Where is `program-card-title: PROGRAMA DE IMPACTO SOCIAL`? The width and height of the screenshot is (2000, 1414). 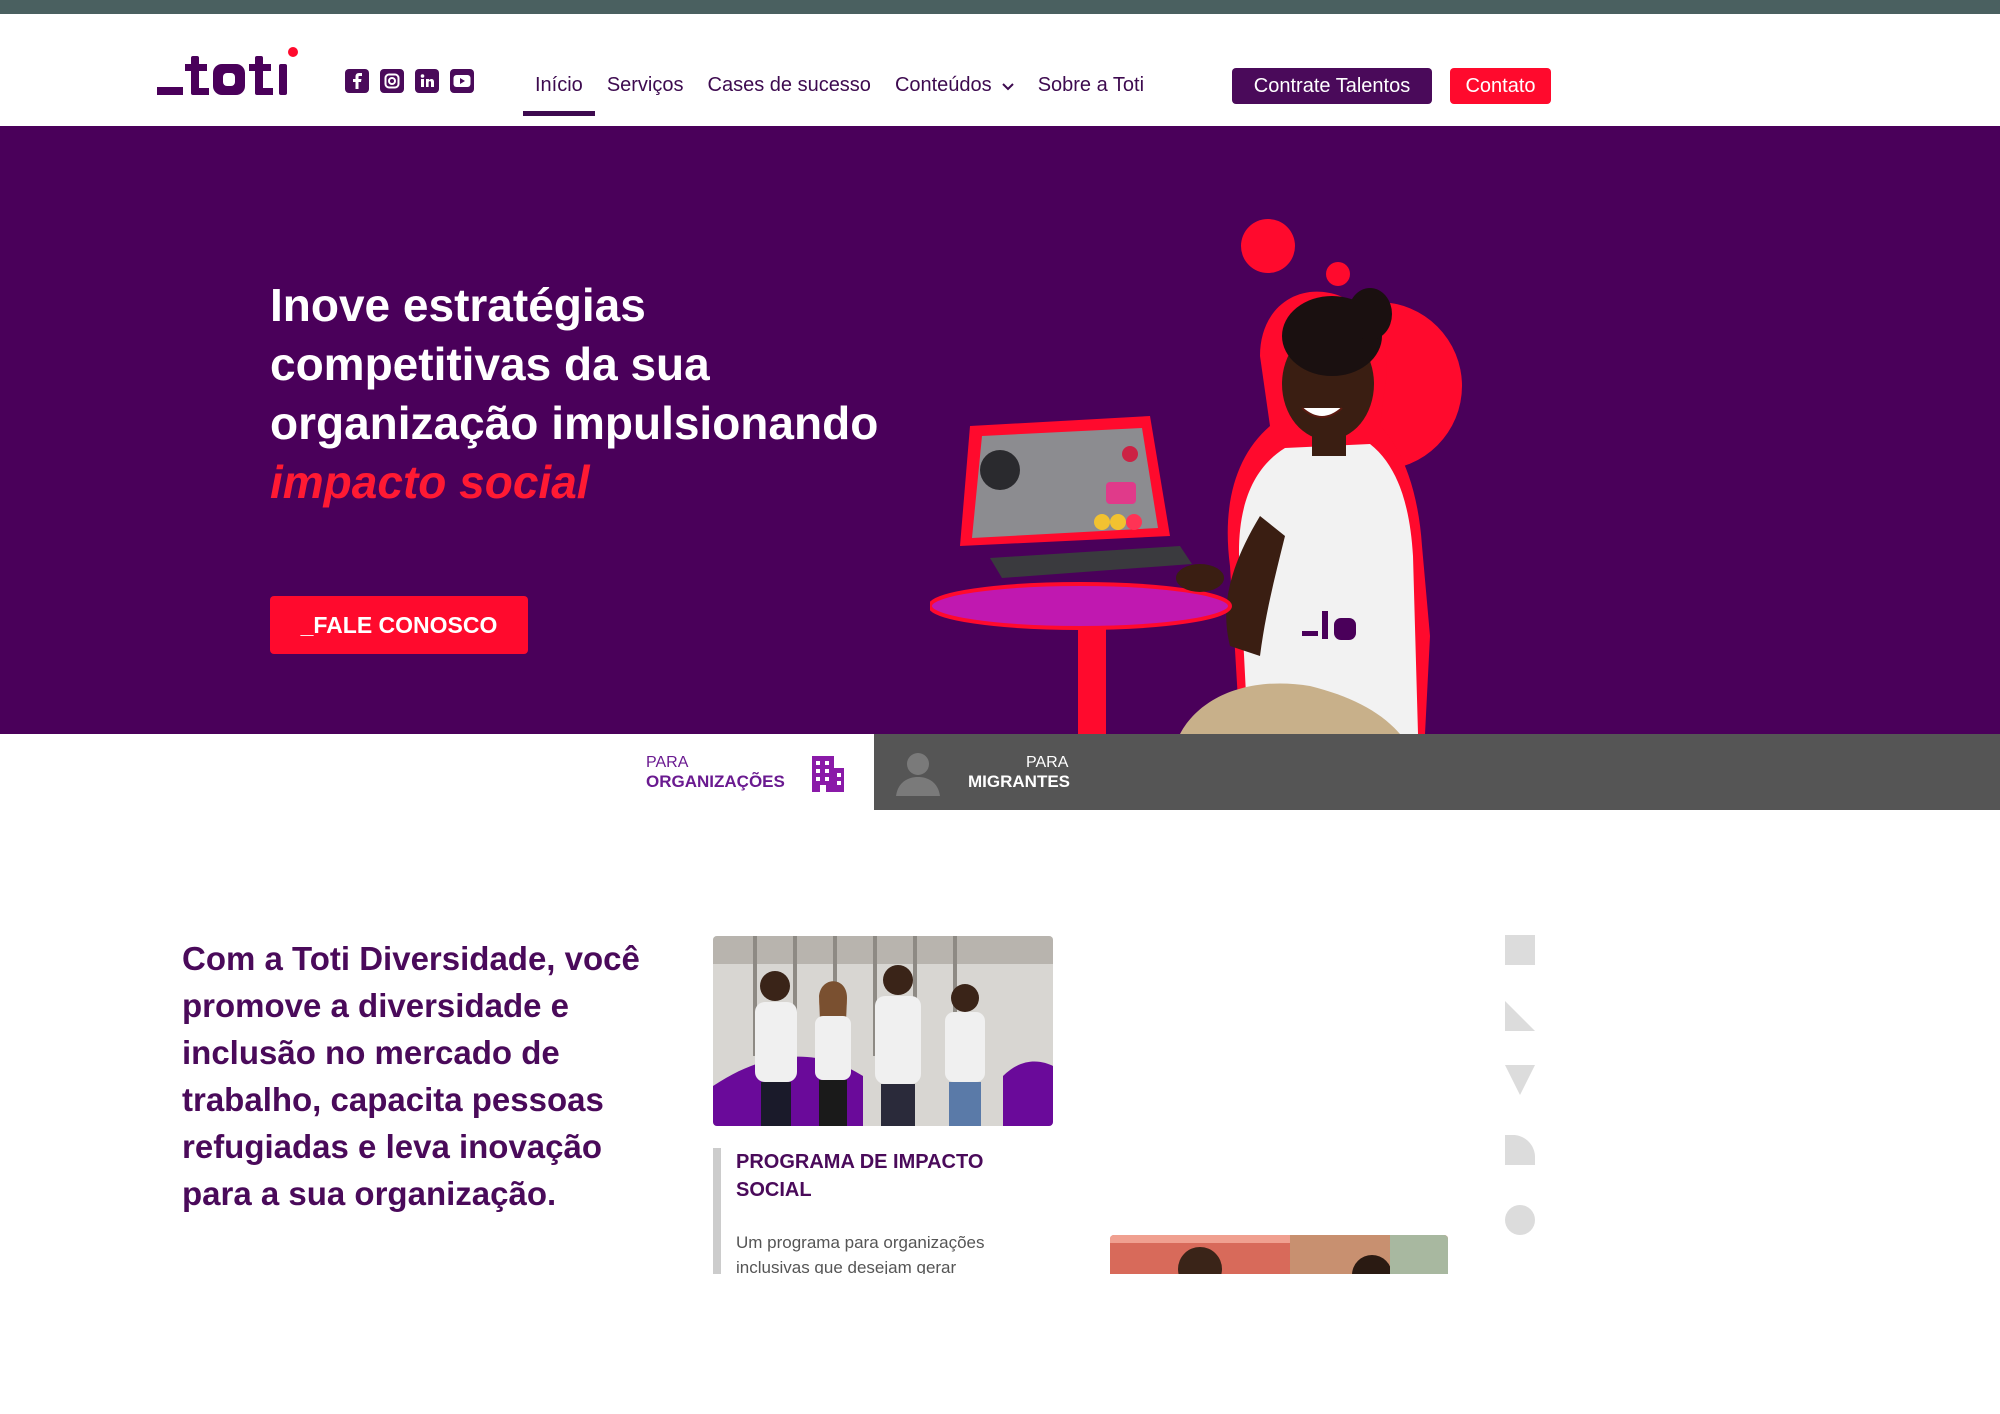 program-card-title: PROGRAMA DE IMPACTO SOCIAL is located at coordinates (860, 1176).